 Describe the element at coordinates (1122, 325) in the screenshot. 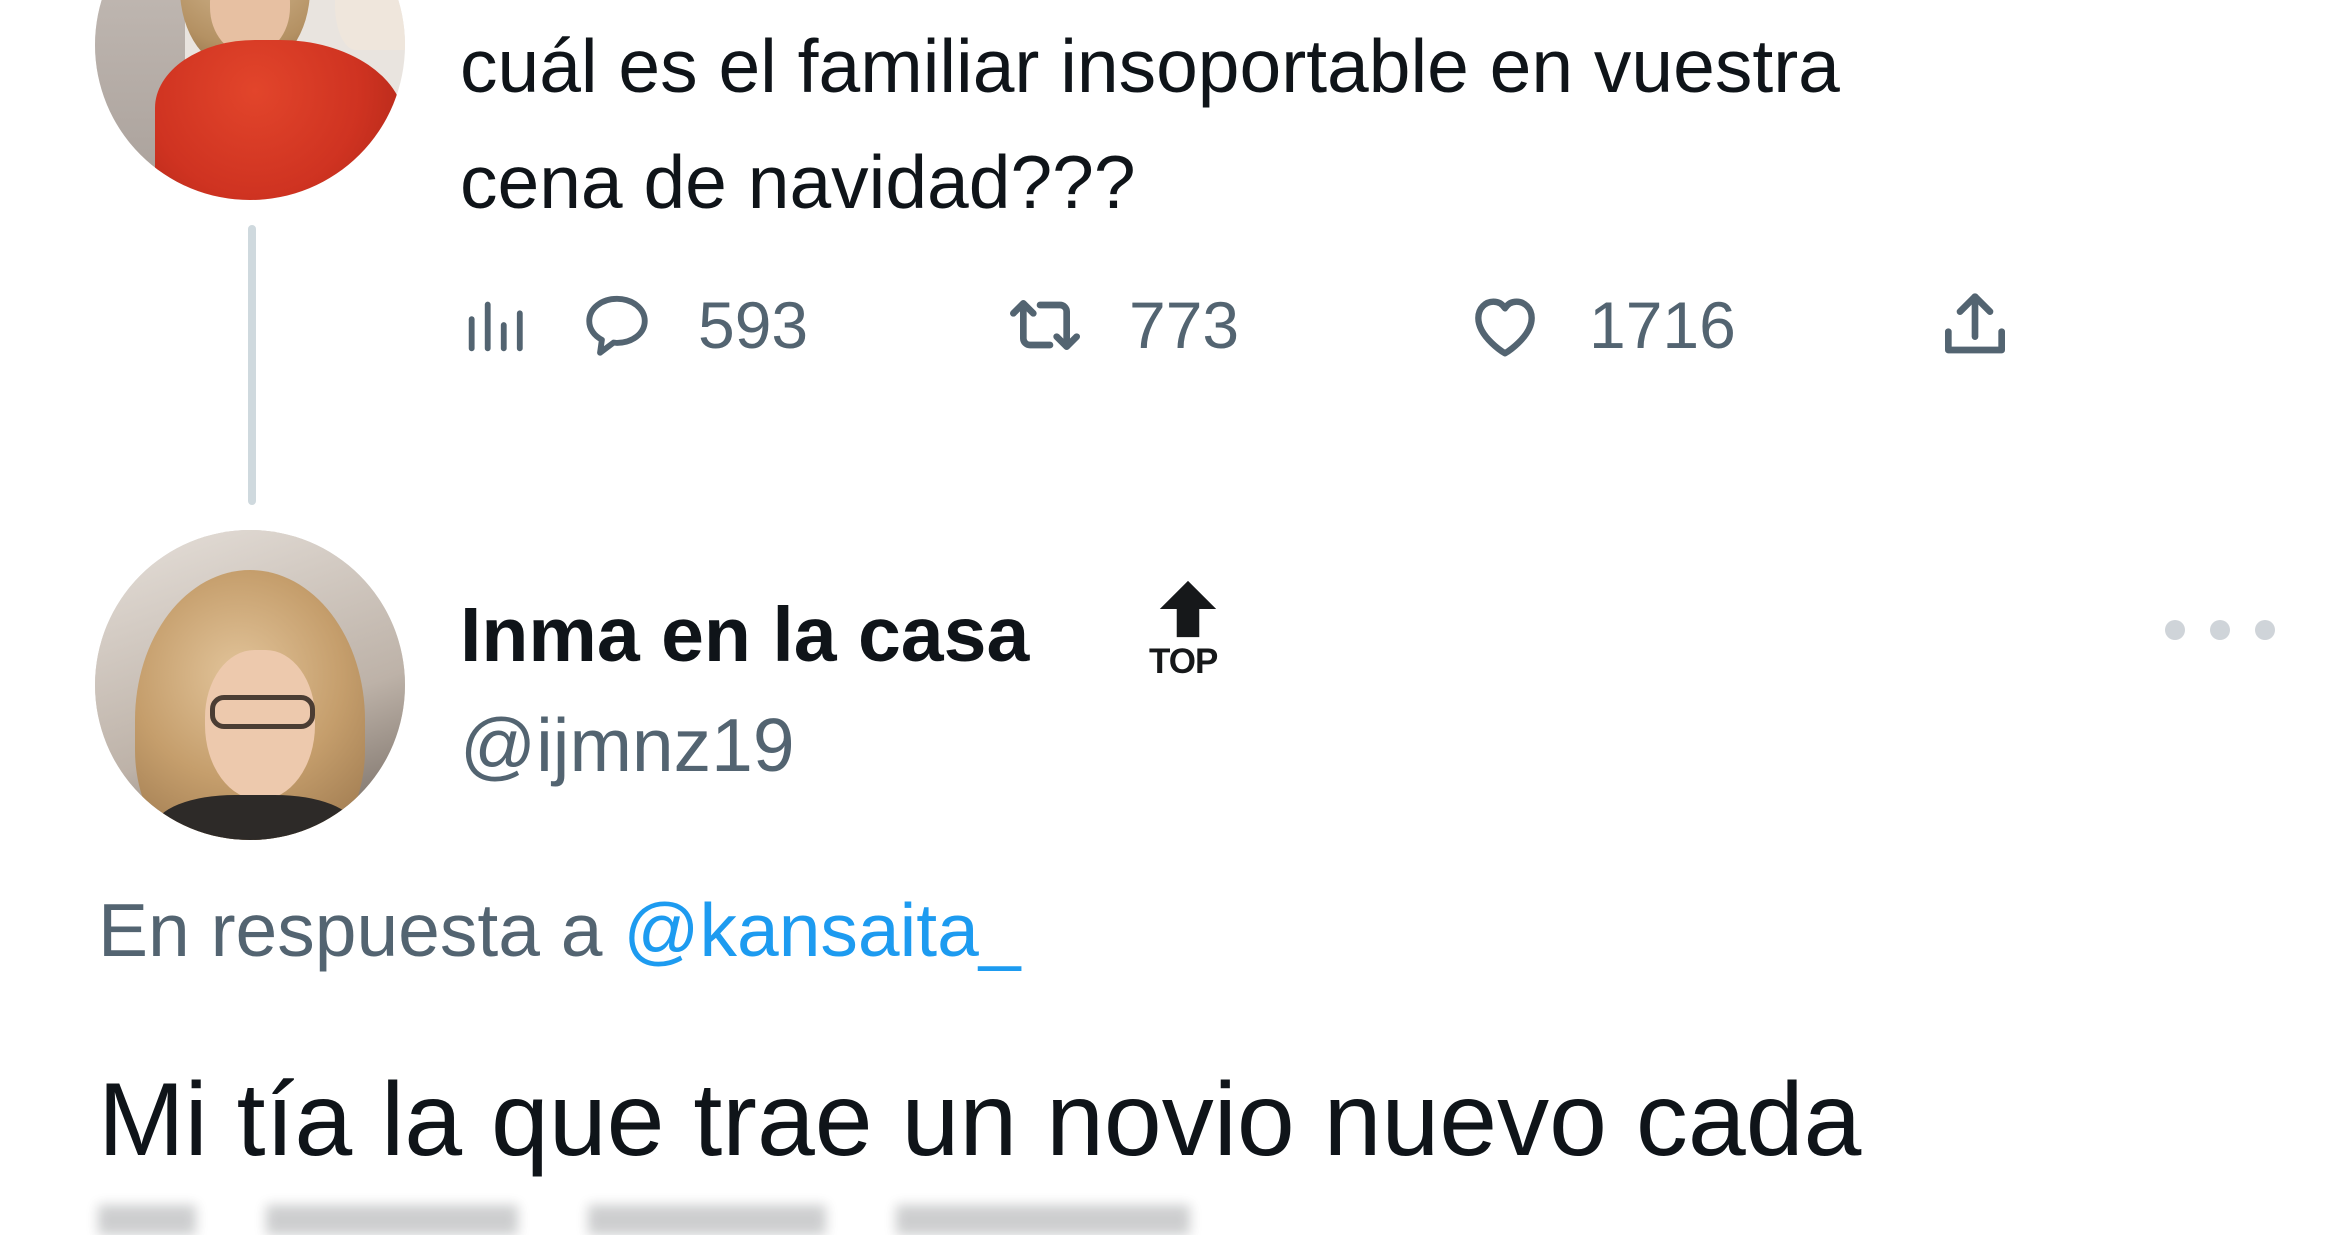

I see `retweet-button: 773` at that location.